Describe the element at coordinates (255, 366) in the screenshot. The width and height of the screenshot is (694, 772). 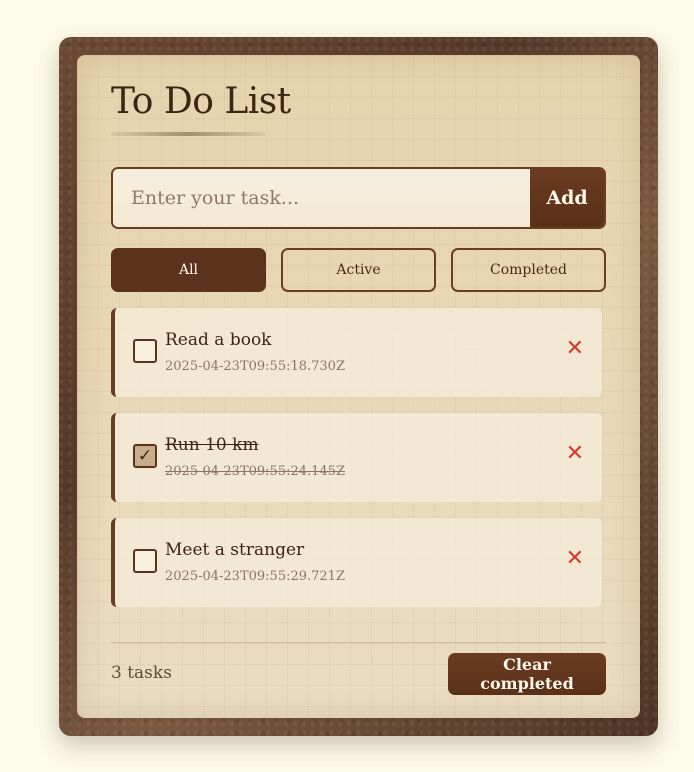
I see `task-timestamp: 2025-04-23T09:55:18.730Z` at that location.